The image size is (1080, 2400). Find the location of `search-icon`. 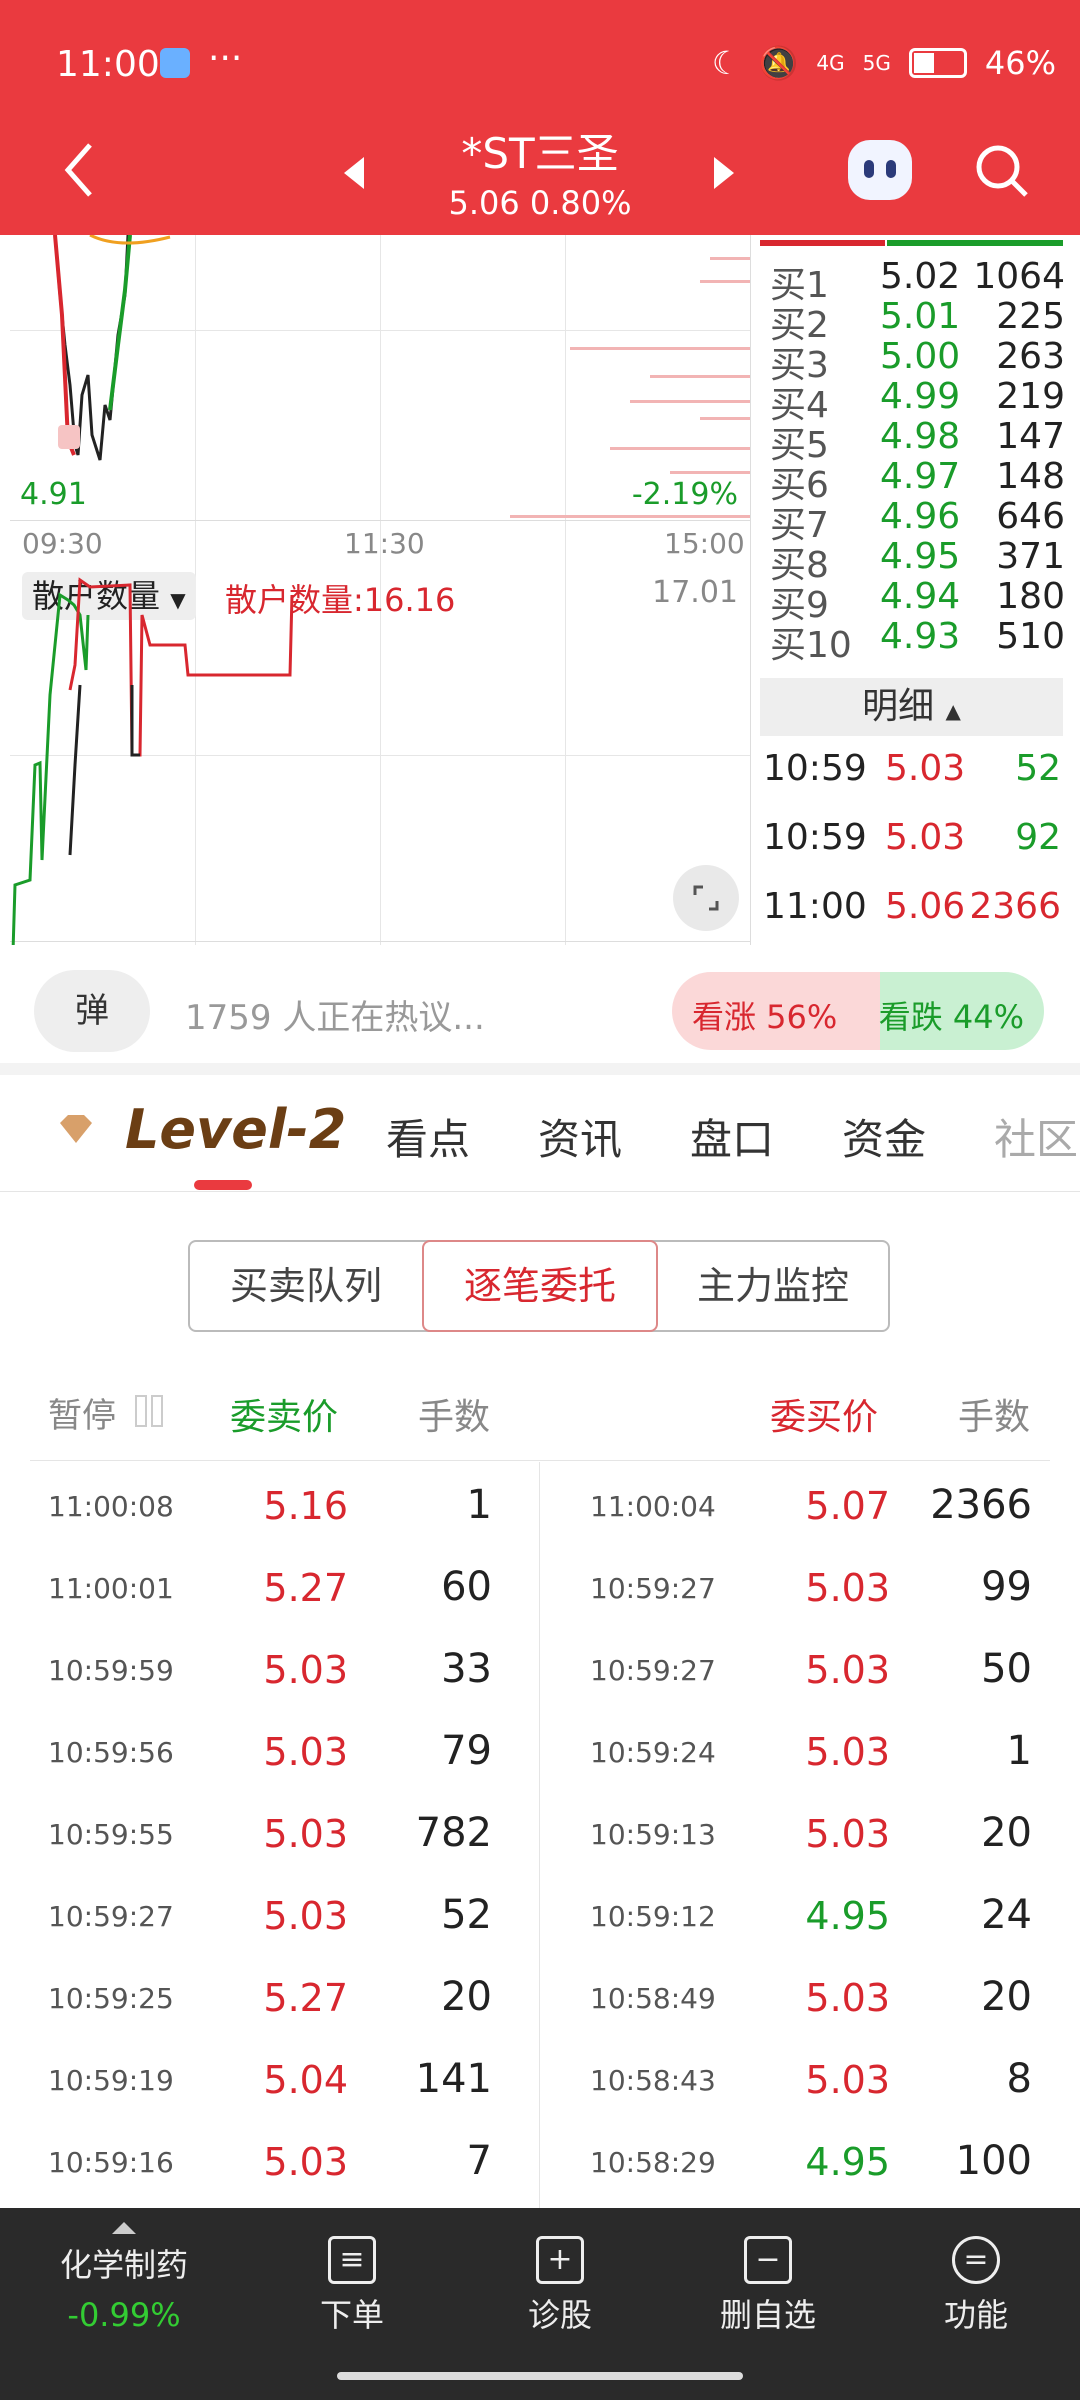

search-icon is located at coordinates (1002, 171).